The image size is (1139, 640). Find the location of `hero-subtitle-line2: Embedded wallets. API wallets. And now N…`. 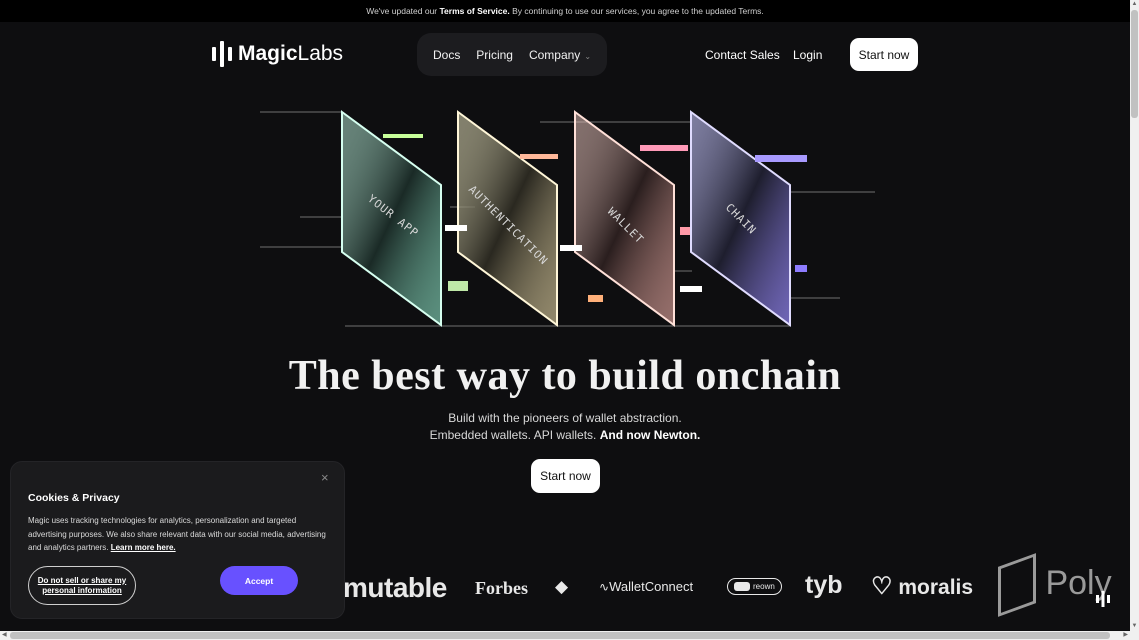

hero-subtitle-line2: Embedded wallets. API wallets. And now N… is located at coordinates (565, 435).